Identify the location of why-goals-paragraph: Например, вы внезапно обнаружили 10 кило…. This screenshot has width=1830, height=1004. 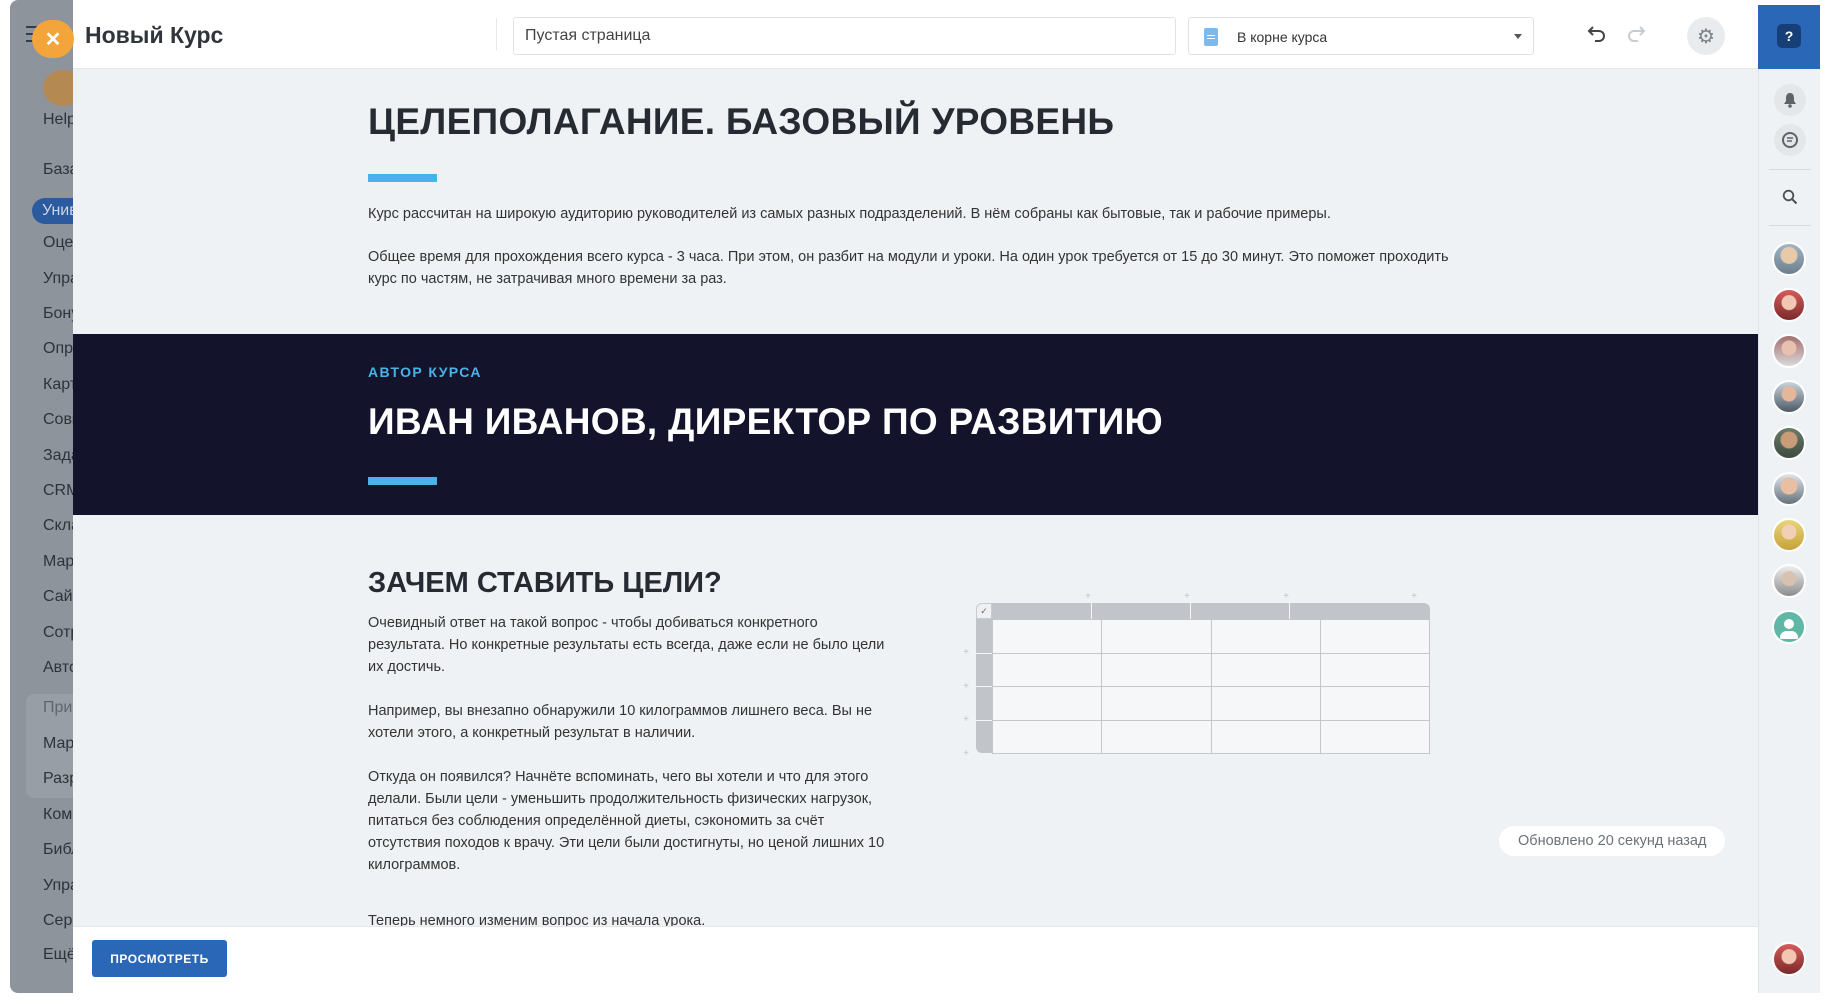
(620, 722).